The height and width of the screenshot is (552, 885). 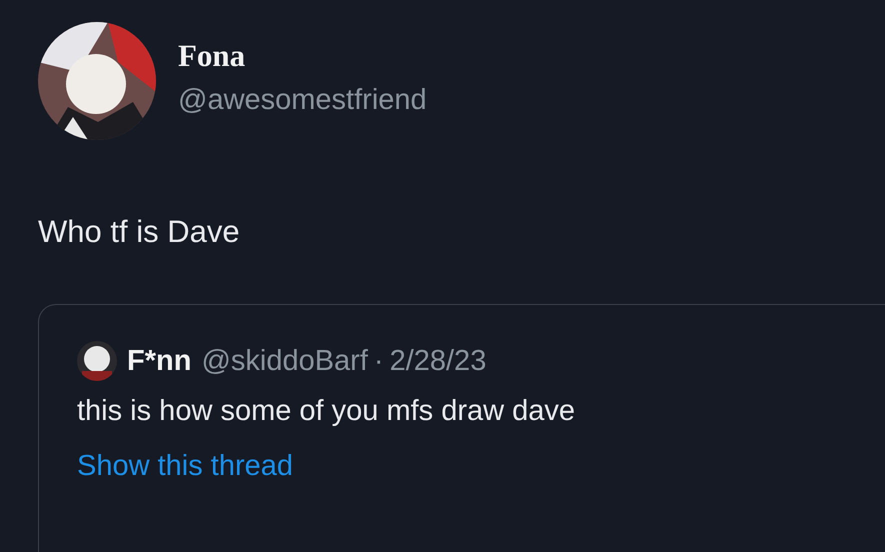 What do you see at coordinates (326, 411) in the screenshot?
I see `quoted-tweet-text: this is how some of you mfs draw dave` at bounding box center [326, 411].